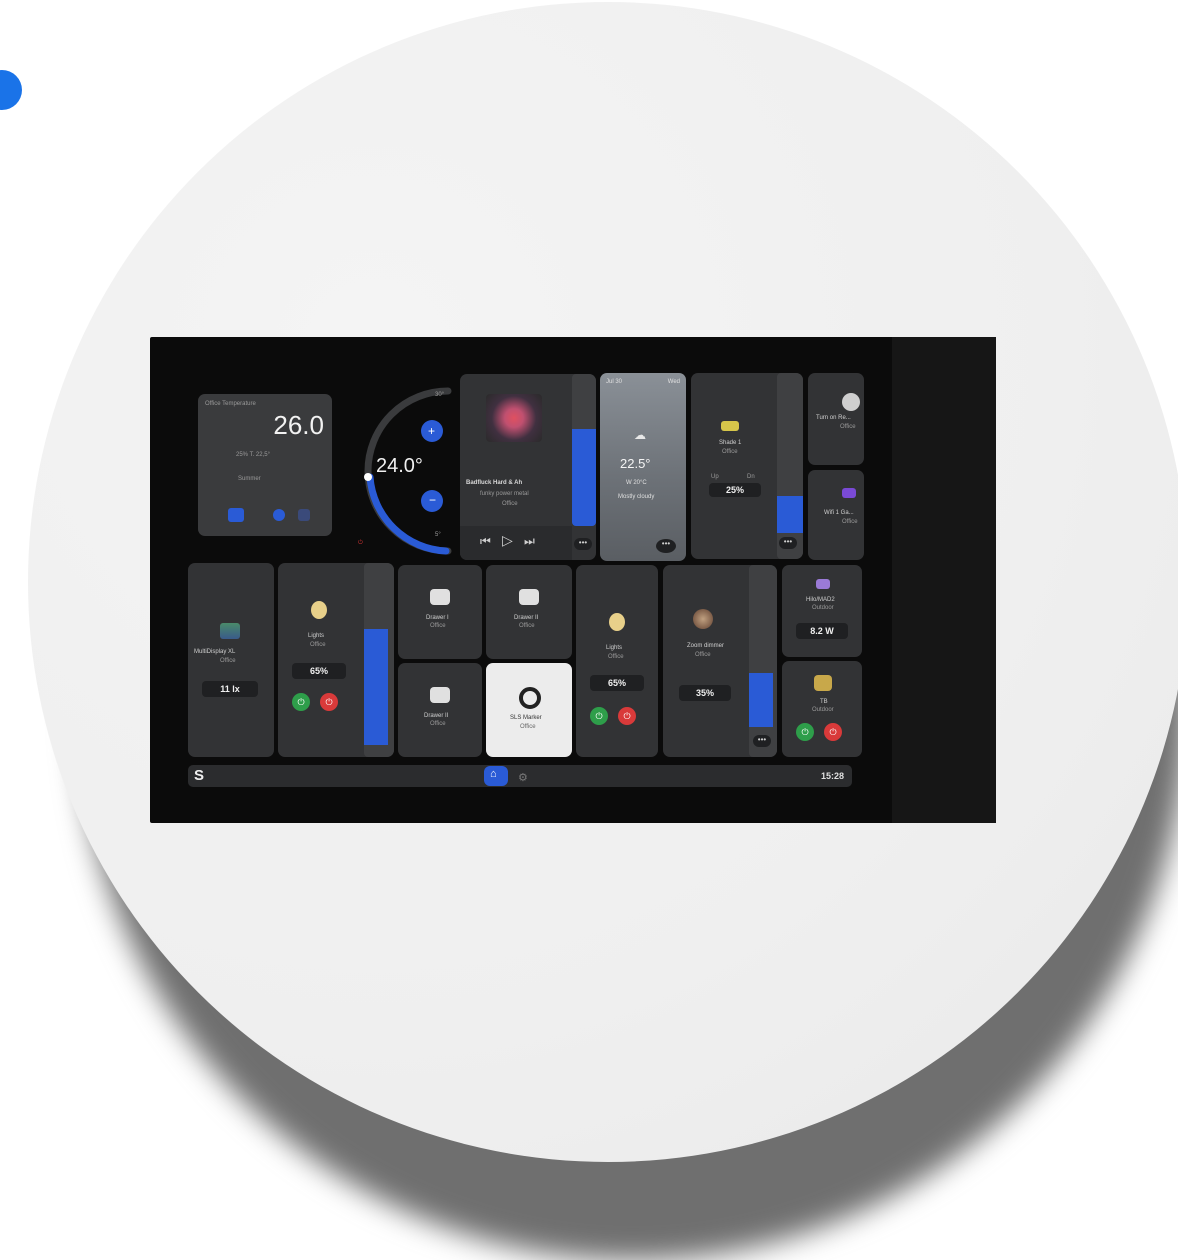 This screenshot has width=1178, height=1260. Describe the element at coordinates (805, 732) in the screenshot. I see `tb-on-button: ⏻` at that location.